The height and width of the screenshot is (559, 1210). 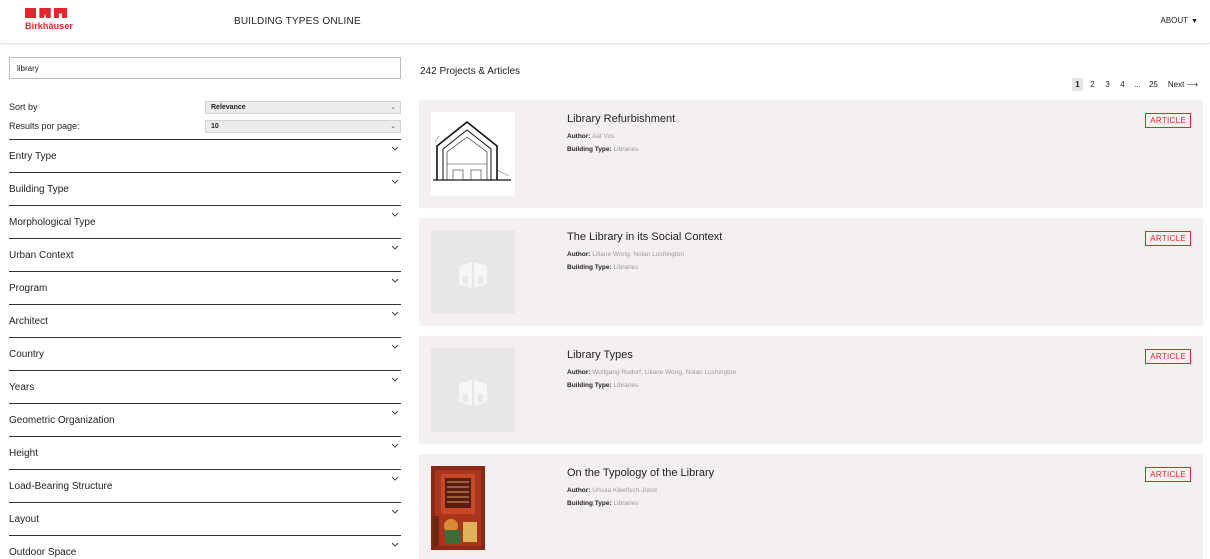 What do you see at coordinates (205, 547) in the screenshot?
I see `filter-outdoor-space: Outdoor Space` at bounding box center [205, 547].